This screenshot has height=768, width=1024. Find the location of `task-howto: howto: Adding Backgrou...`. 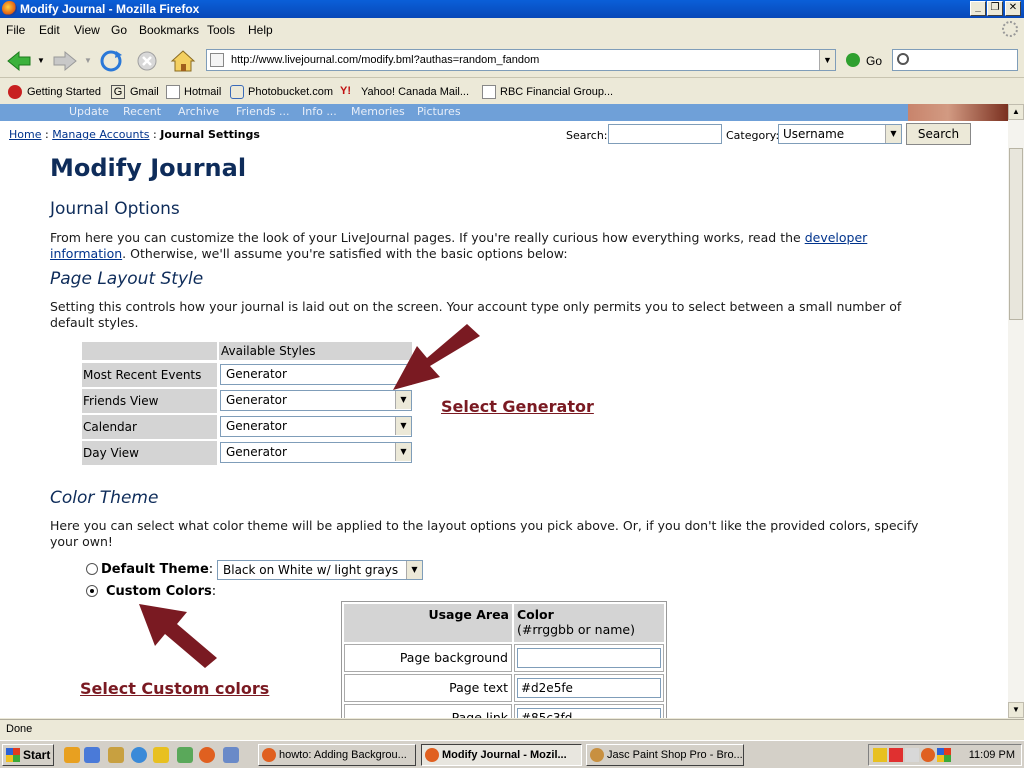

task-howto: howto: Adding Backgrou... is located at coordinates (337, 755).